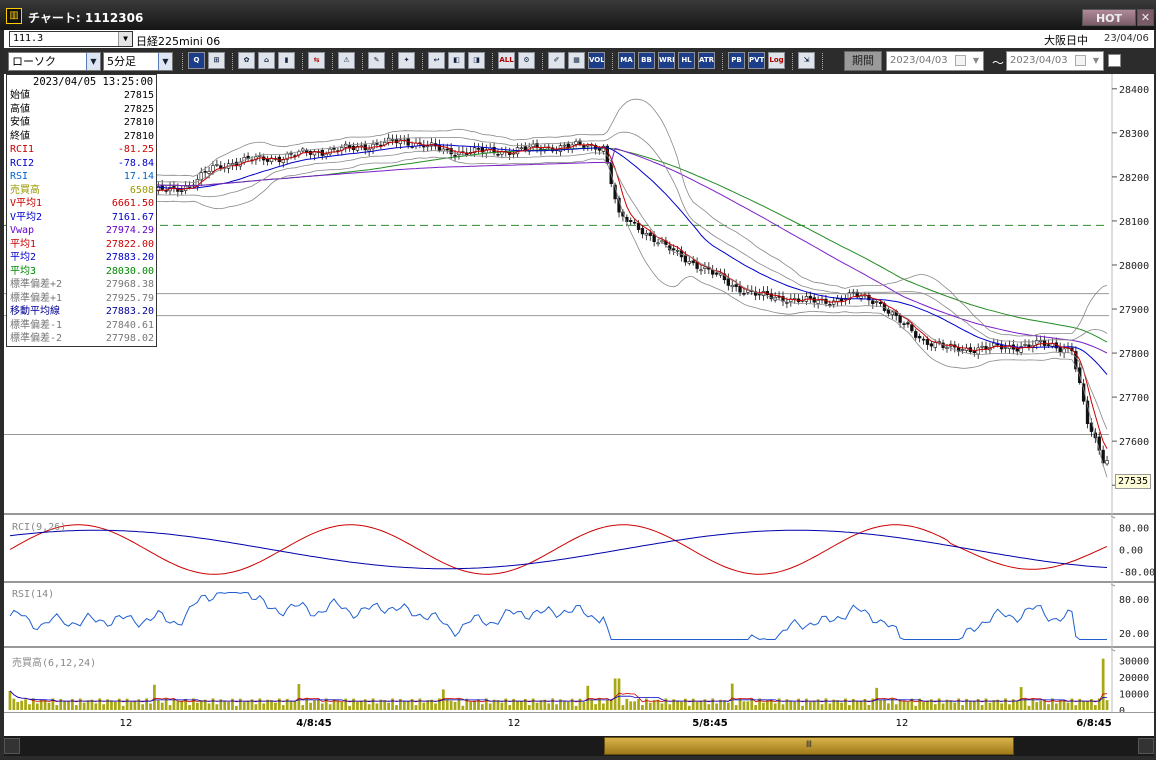 Image resolution: width=1156 pixels, height=760 pixels. What do you see at coordinates (1145, 17) in the screenshot?
I see `close-icon: ✕` at bounding box center [1145, 17].